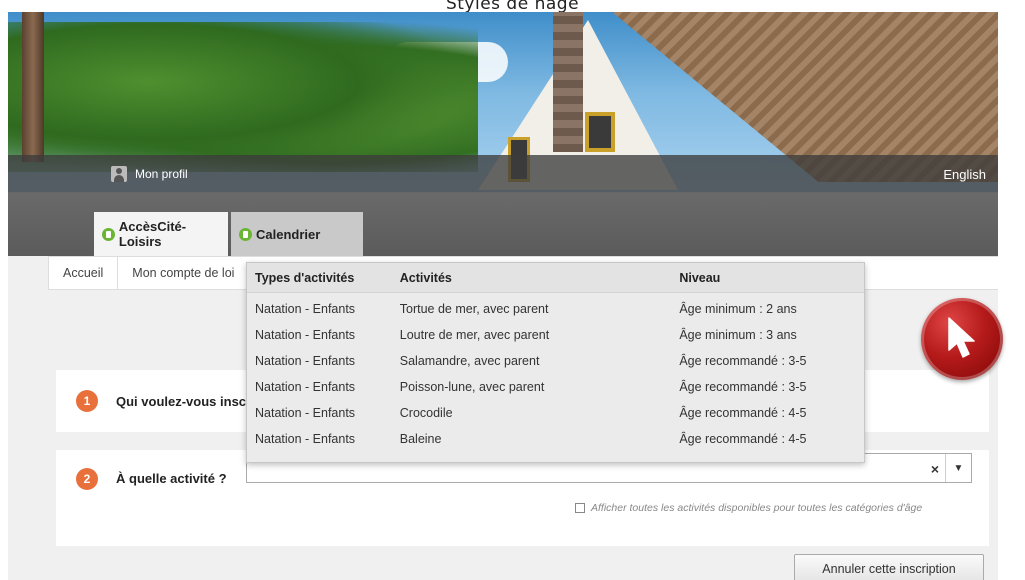 This screenshot has height=580, width=1025. I want to click on option-level: Âge minimum : 3 ans, so click(738, 335).